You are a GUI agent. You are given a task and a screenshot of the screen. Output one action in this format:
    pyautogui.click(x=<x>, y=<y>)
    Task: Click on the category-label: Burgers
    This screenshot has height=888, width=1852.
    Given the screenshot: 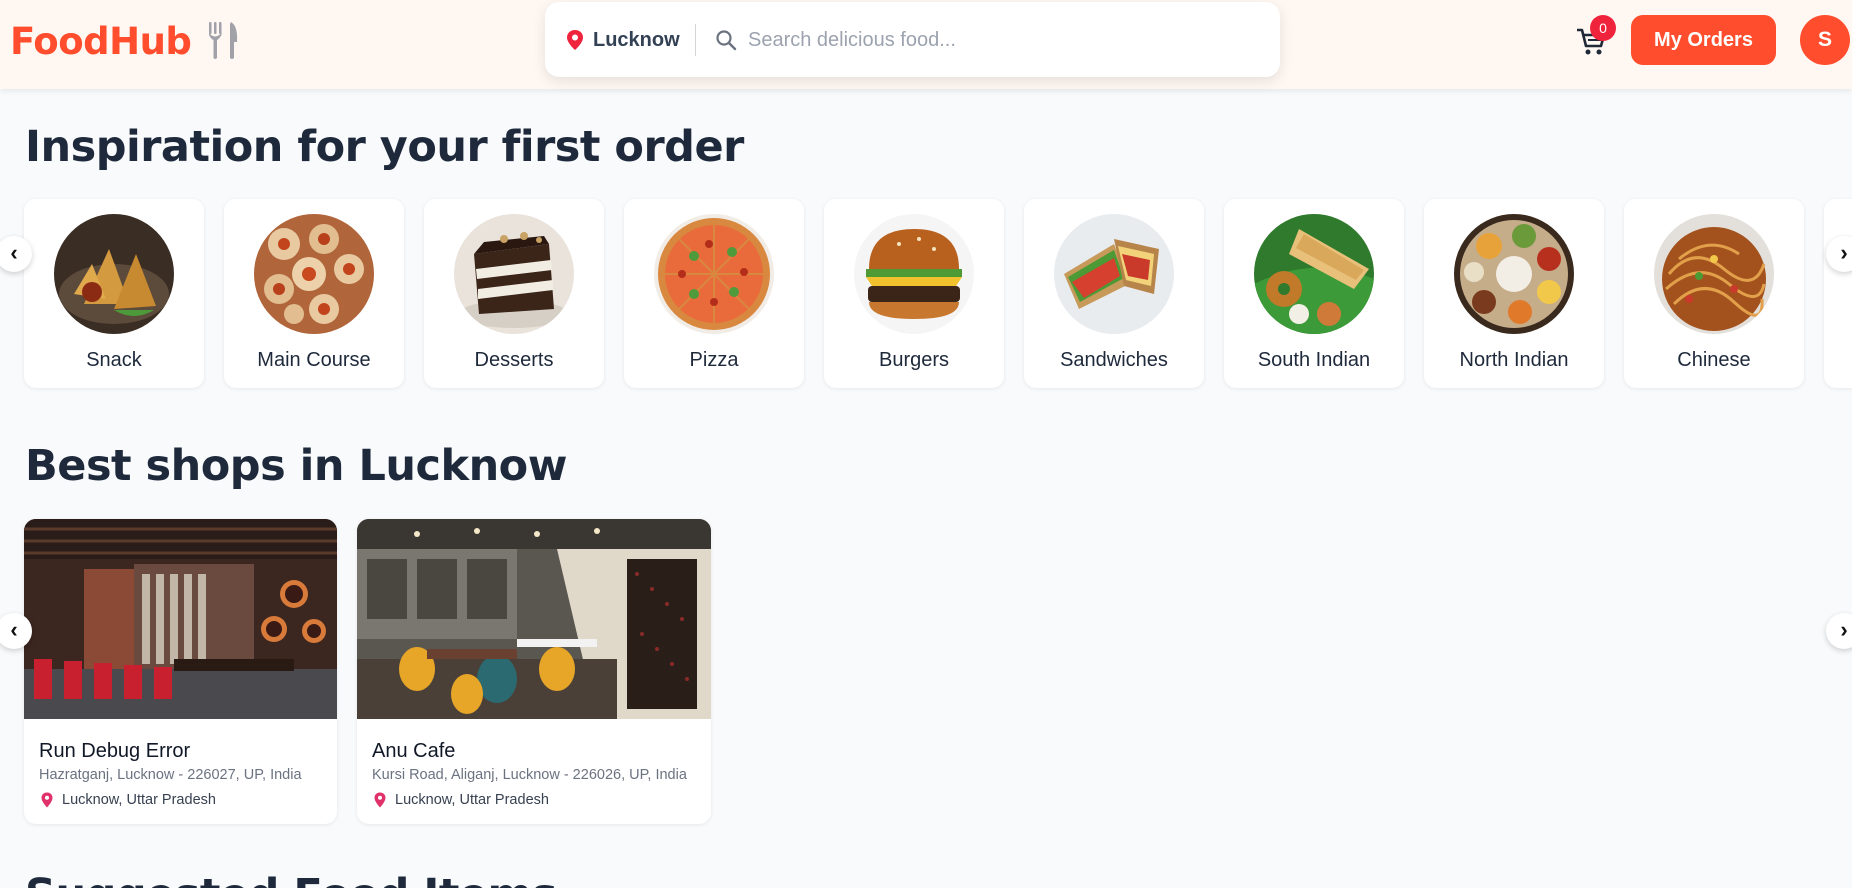 What is the action you would take?
    pyautogui.click(x=914, y=360)
    